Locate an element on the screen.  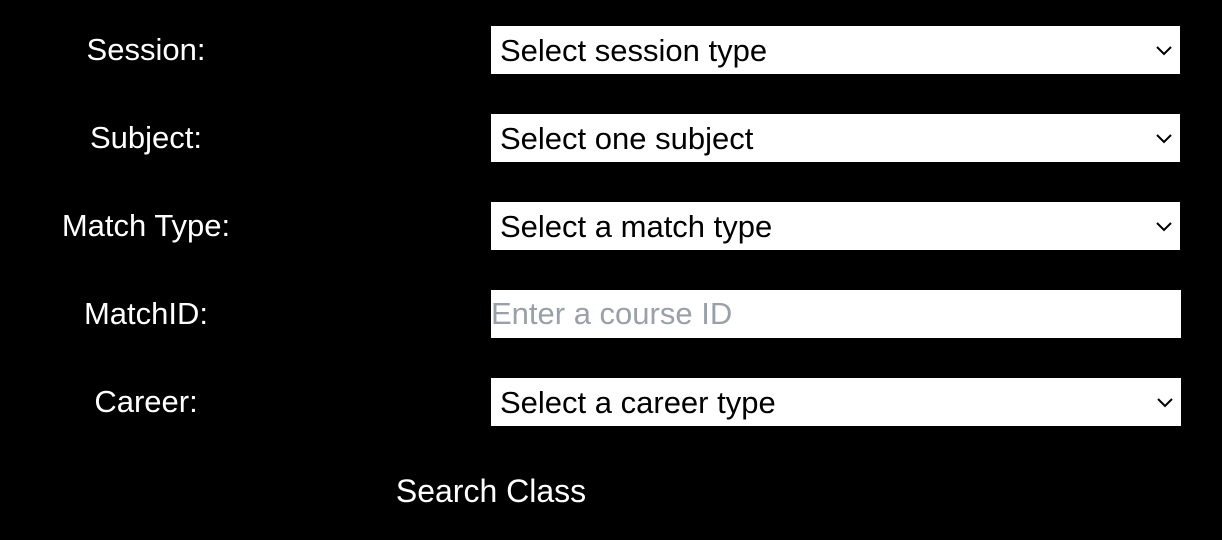
session-select: Select session type is located at coordinates (835, 50).